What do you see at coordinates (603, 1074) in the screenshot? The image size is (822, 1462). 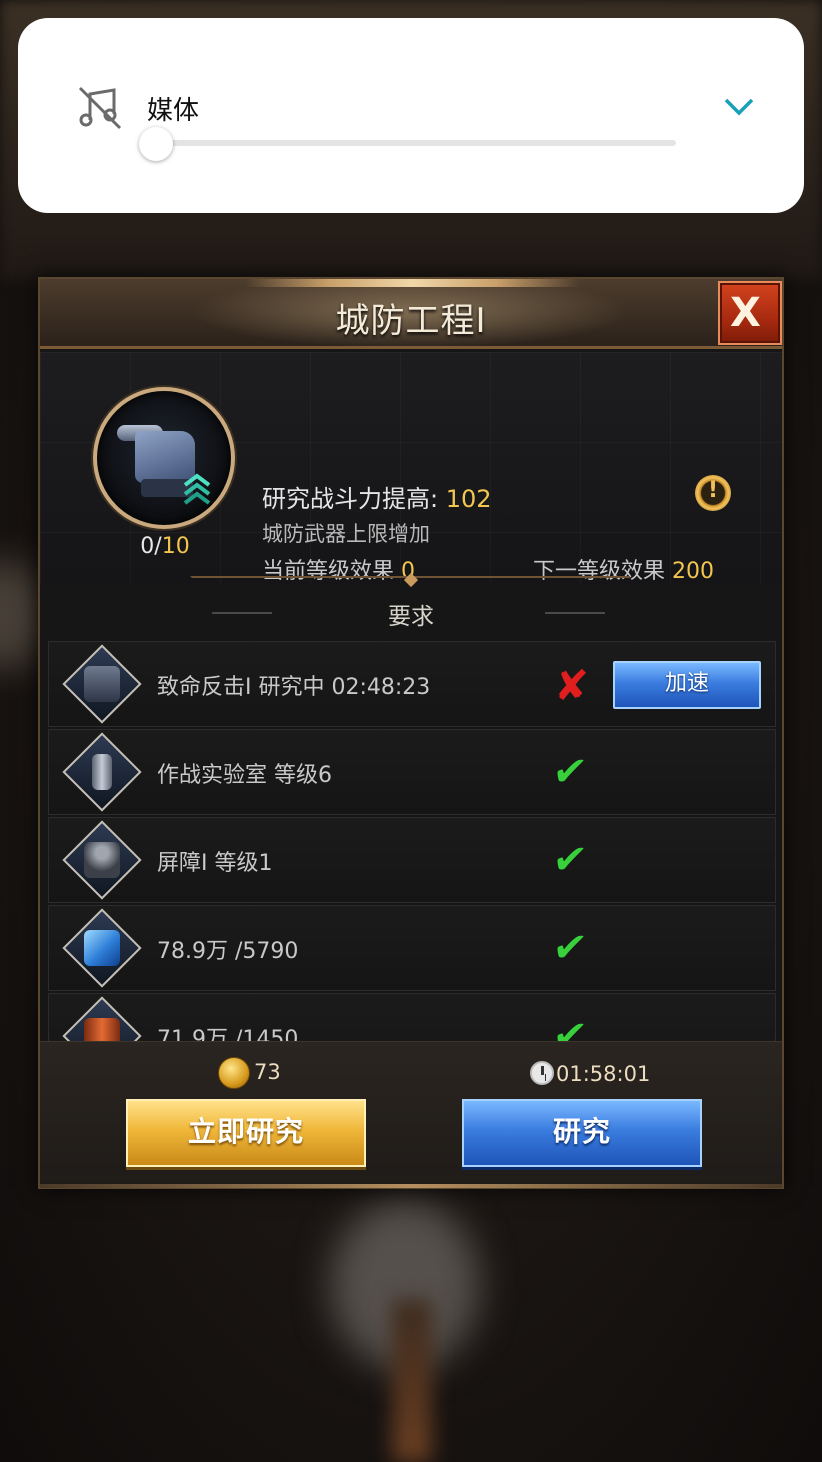 I see `research-time: 01:58:01` at bounding box center [603, 1074].